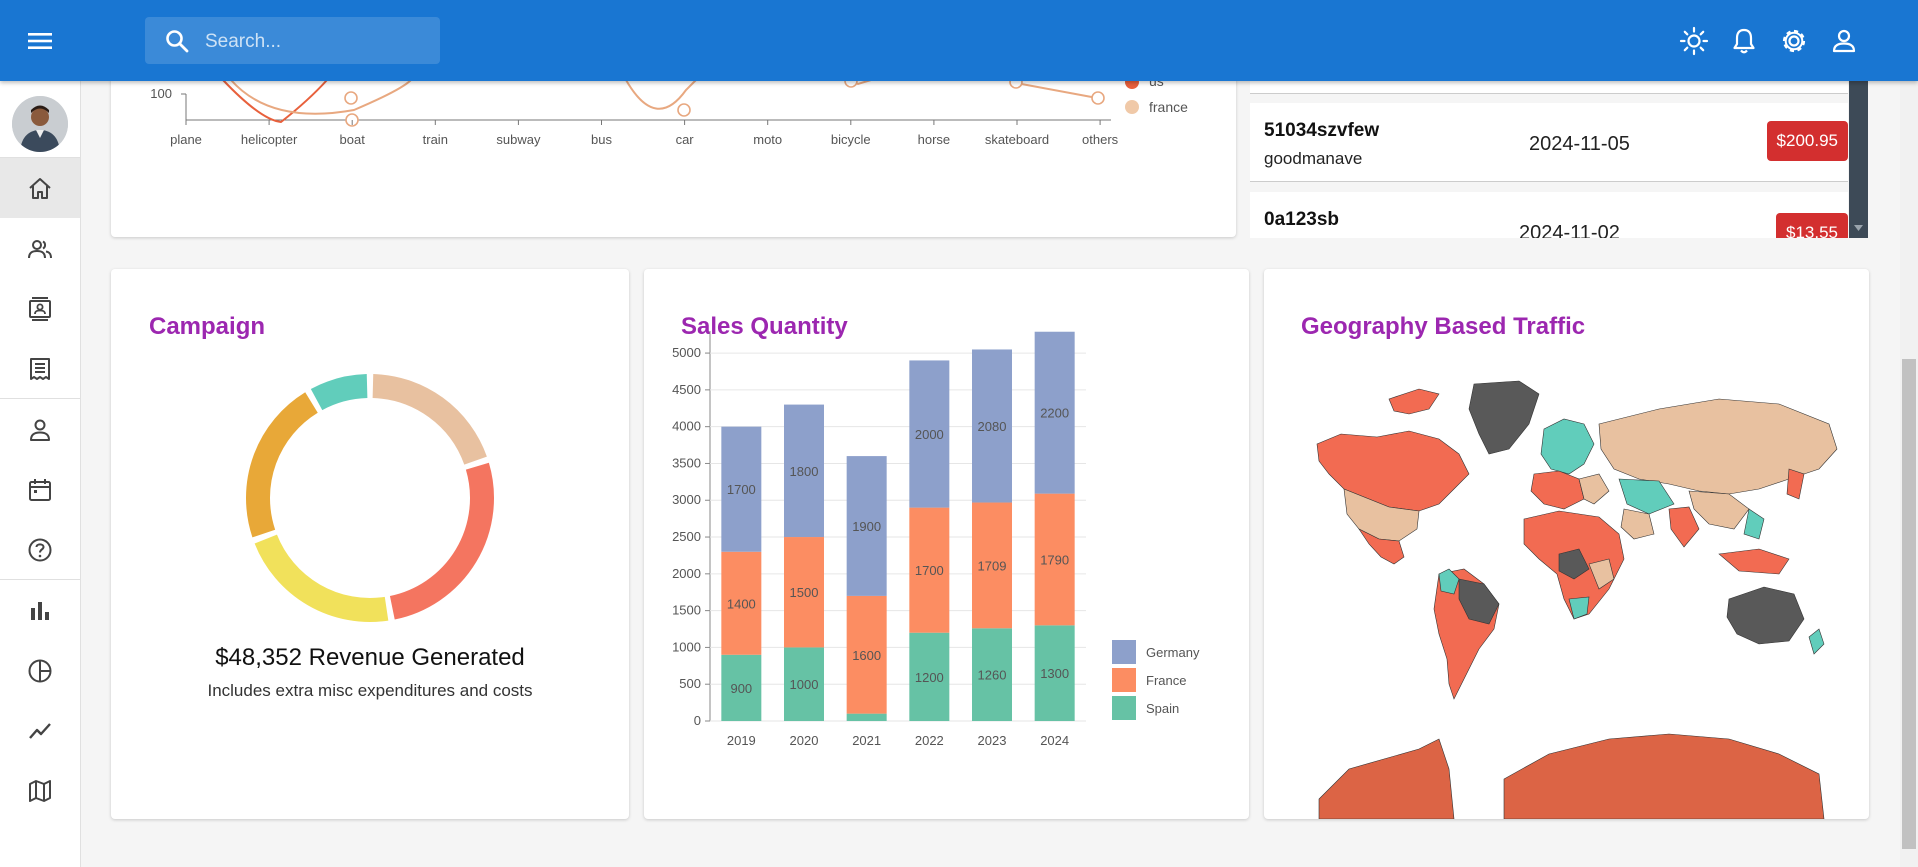 The image size is (1918, 867). I want to click on legend-france: france, so click(1168, 107).